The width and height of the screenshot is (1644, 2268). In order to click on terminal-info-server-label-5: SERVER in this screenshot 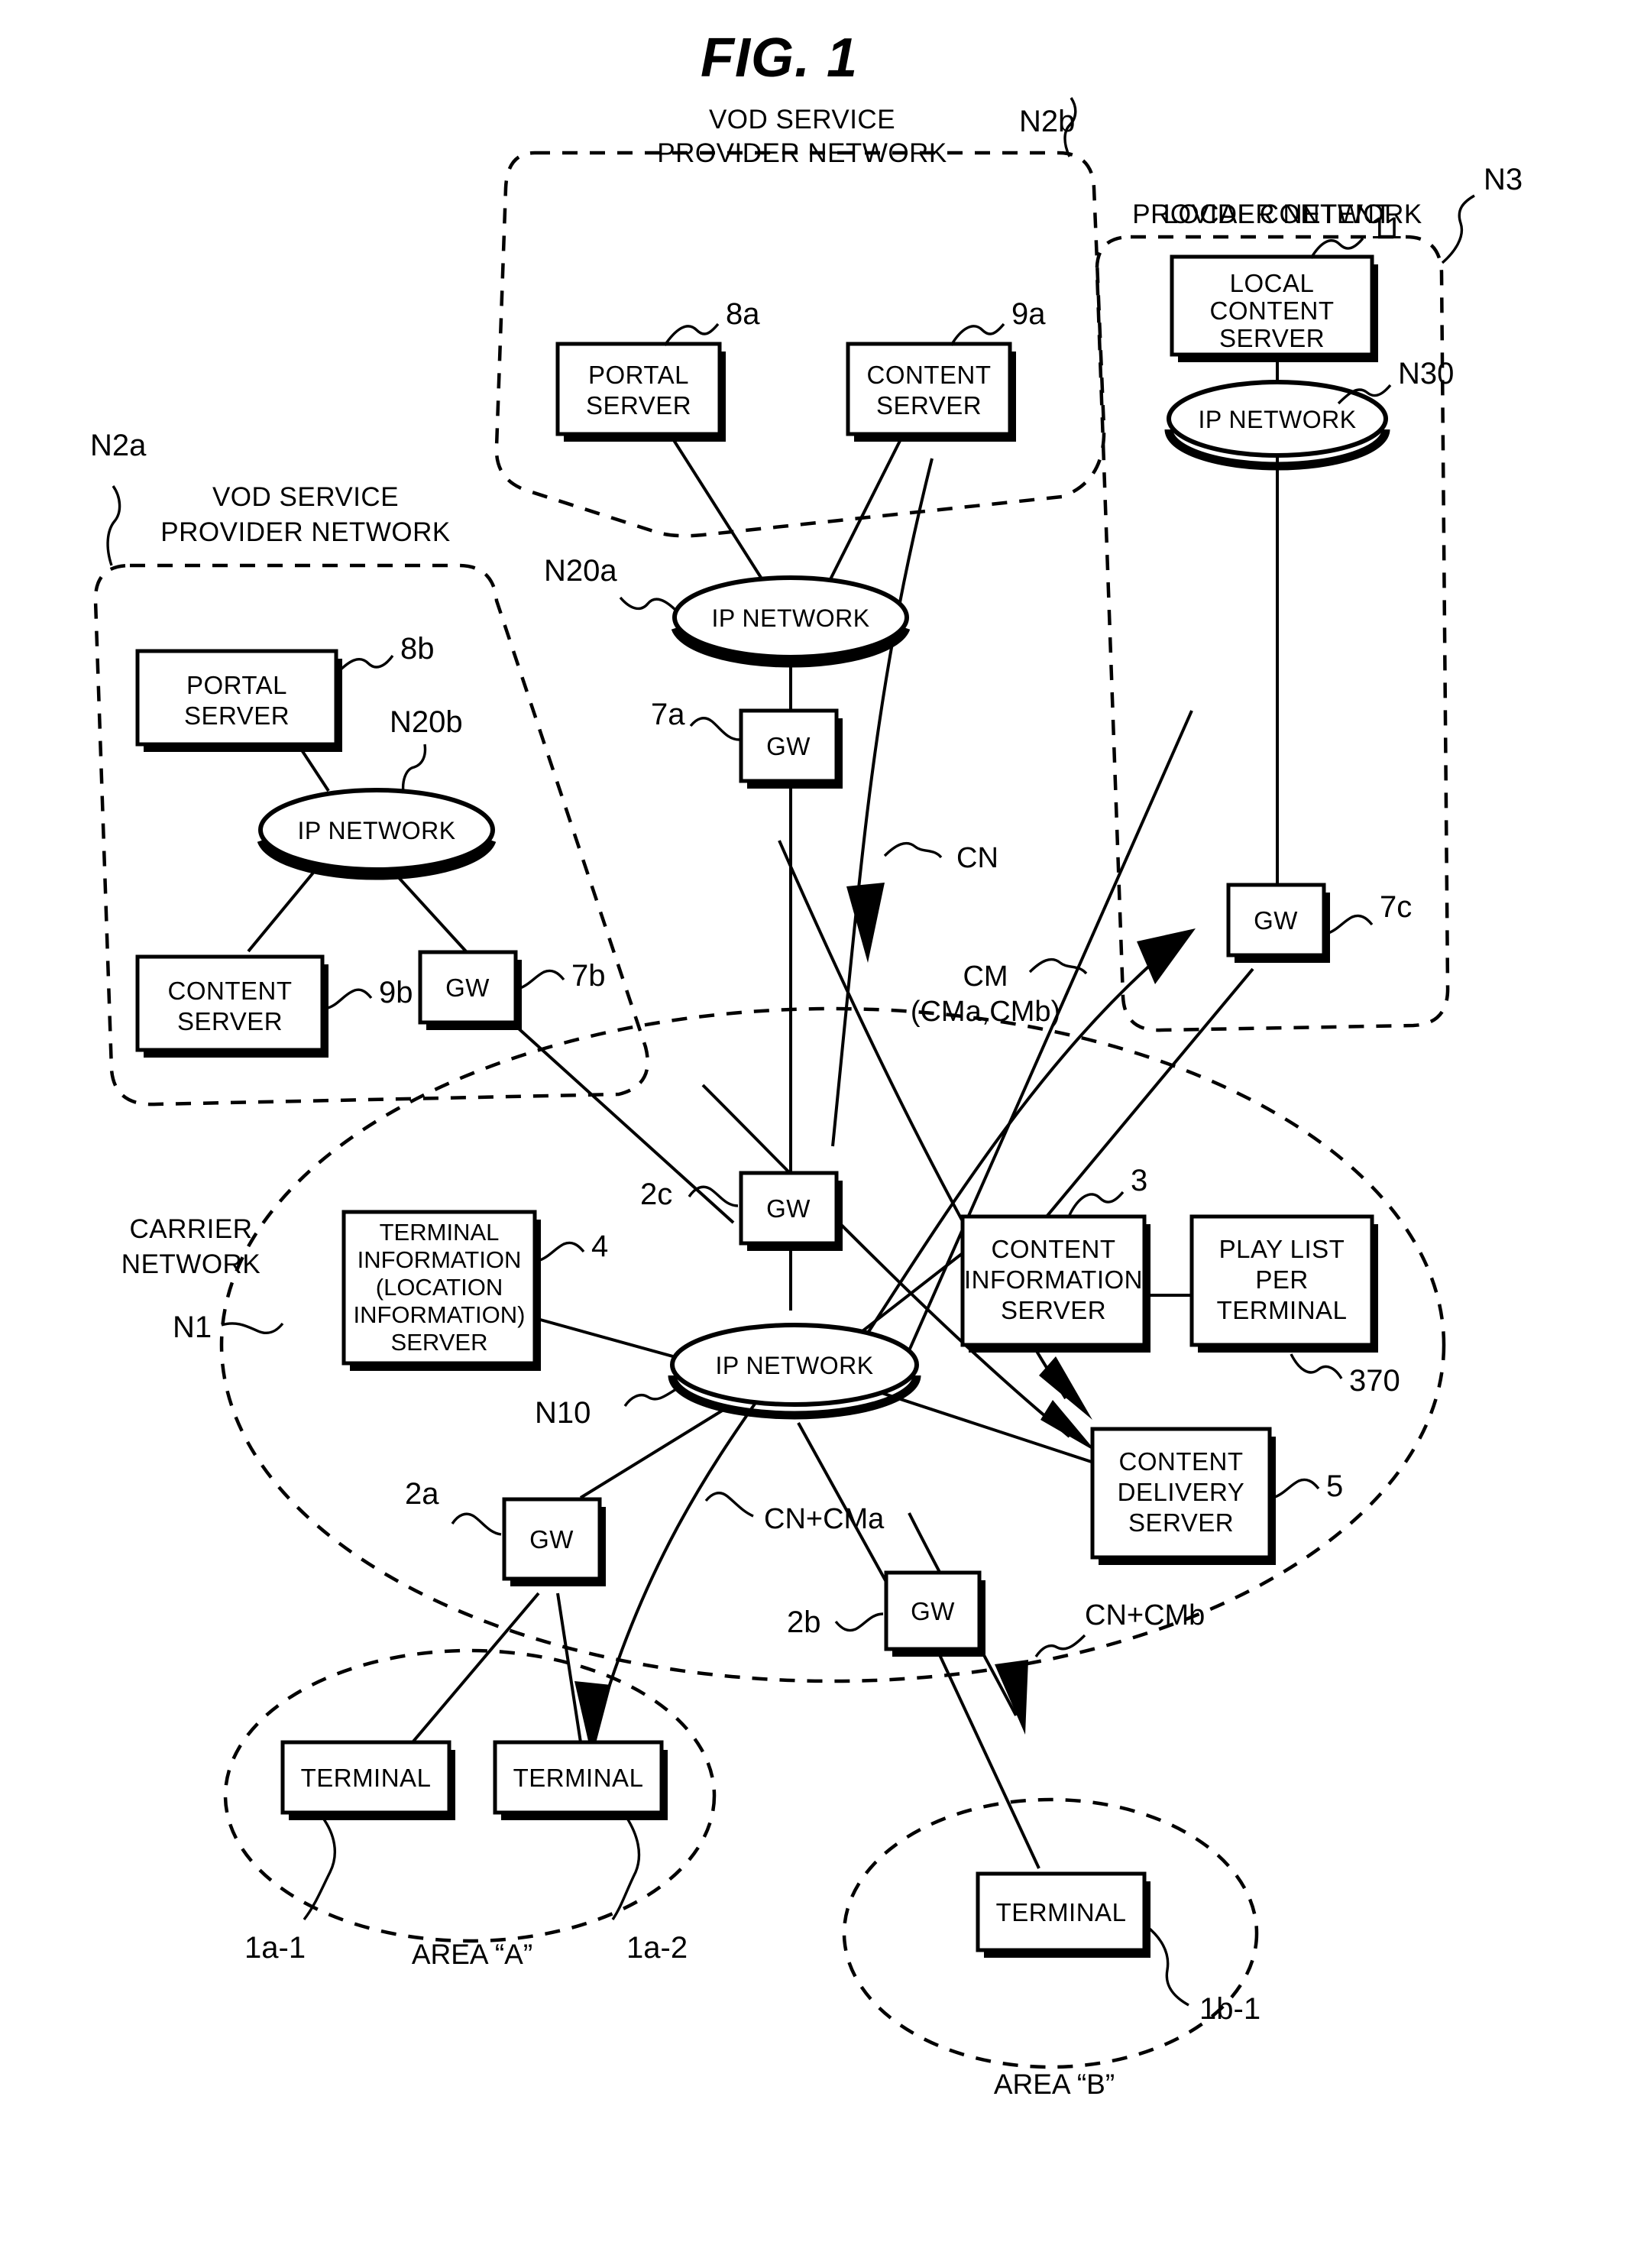, I will do `click(439, 1343)`.